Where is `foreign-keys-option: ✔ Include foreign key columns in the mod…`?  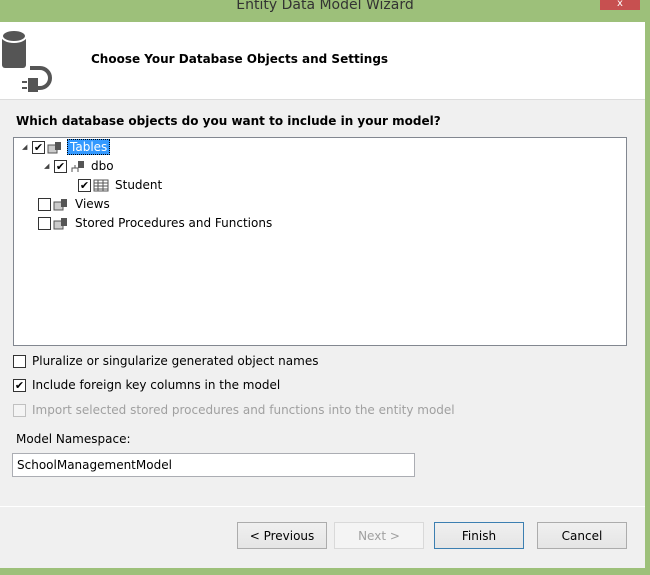
foreign-keys-option: ✔ Include foreign key columns in the mod… is located at coordinates (146, 385).